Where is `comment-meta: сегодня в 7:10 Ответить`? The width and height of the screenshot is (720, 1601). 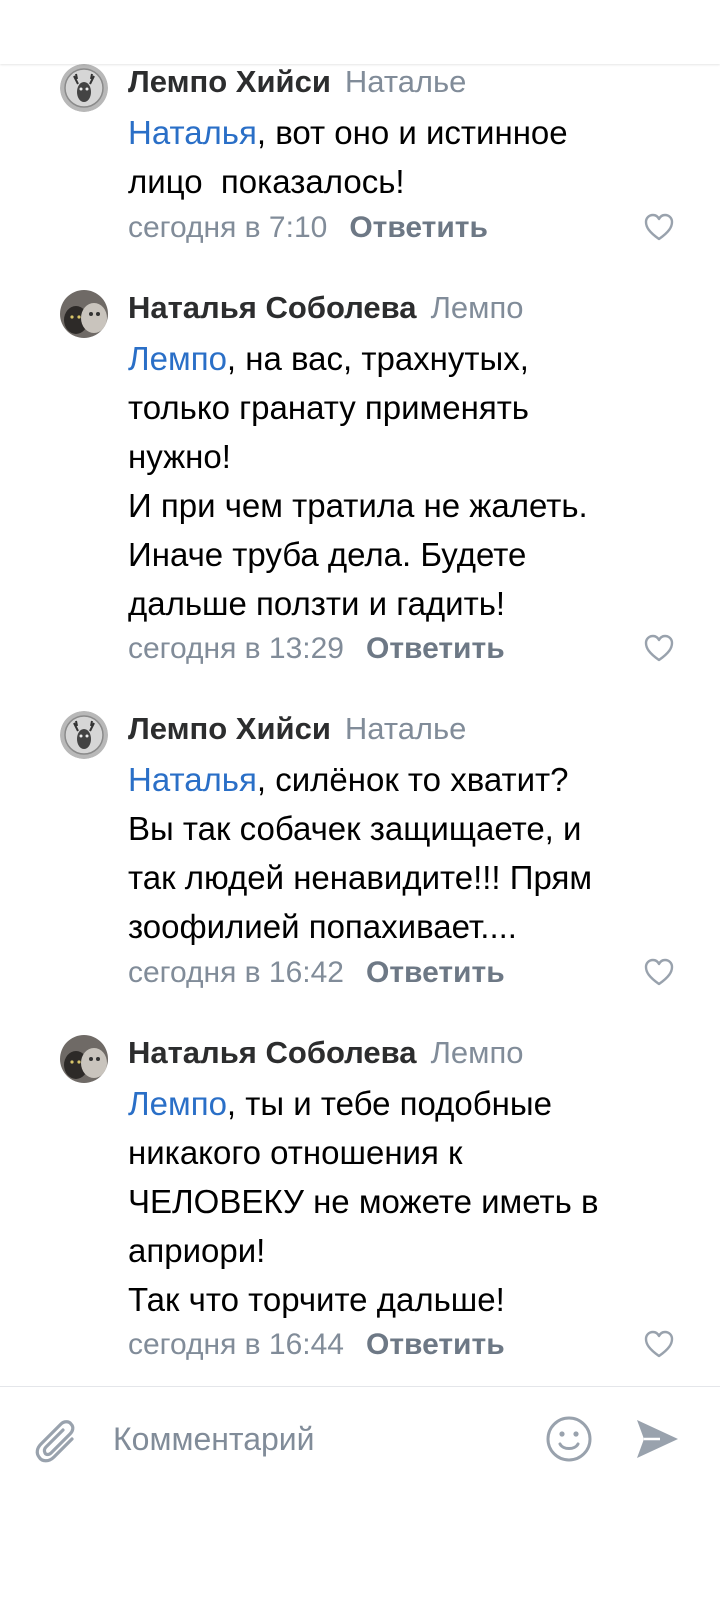
comment-meta: сегодня в 7:10 Ответить is located at coordinates (308, 228).